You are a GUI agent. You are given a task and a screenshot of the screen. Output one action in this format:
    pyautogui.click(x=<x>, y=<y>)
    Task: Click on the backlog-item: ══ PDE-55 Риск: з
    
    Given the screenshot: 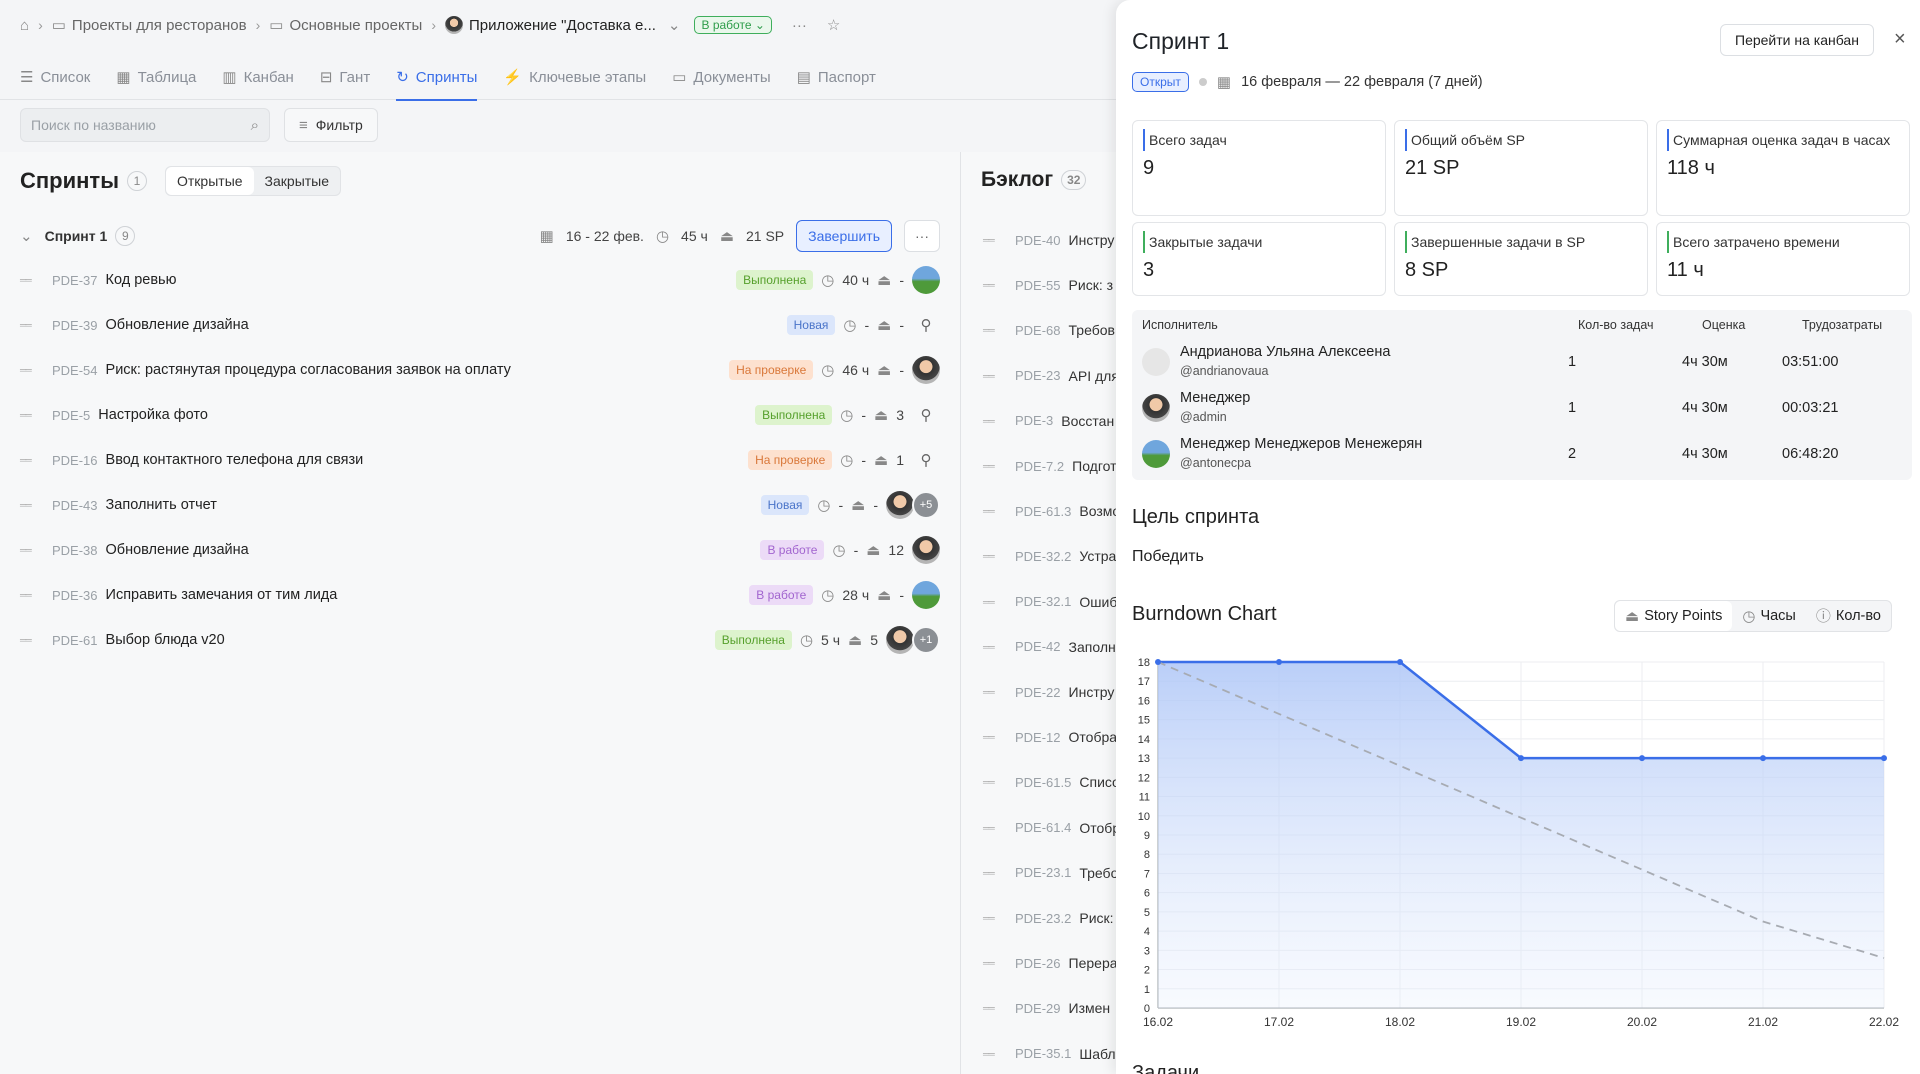 What is the action you would take?
    pyautogui.click(x=1048, y=285)
    